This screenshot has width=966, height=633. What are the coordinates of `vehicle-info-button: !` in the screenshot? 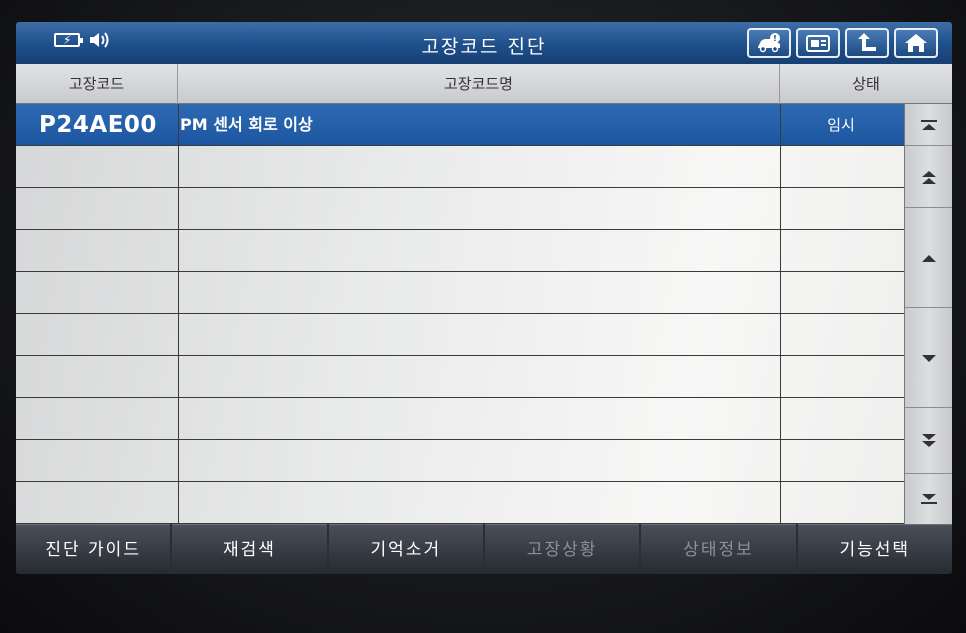 It's located at (769, 43).